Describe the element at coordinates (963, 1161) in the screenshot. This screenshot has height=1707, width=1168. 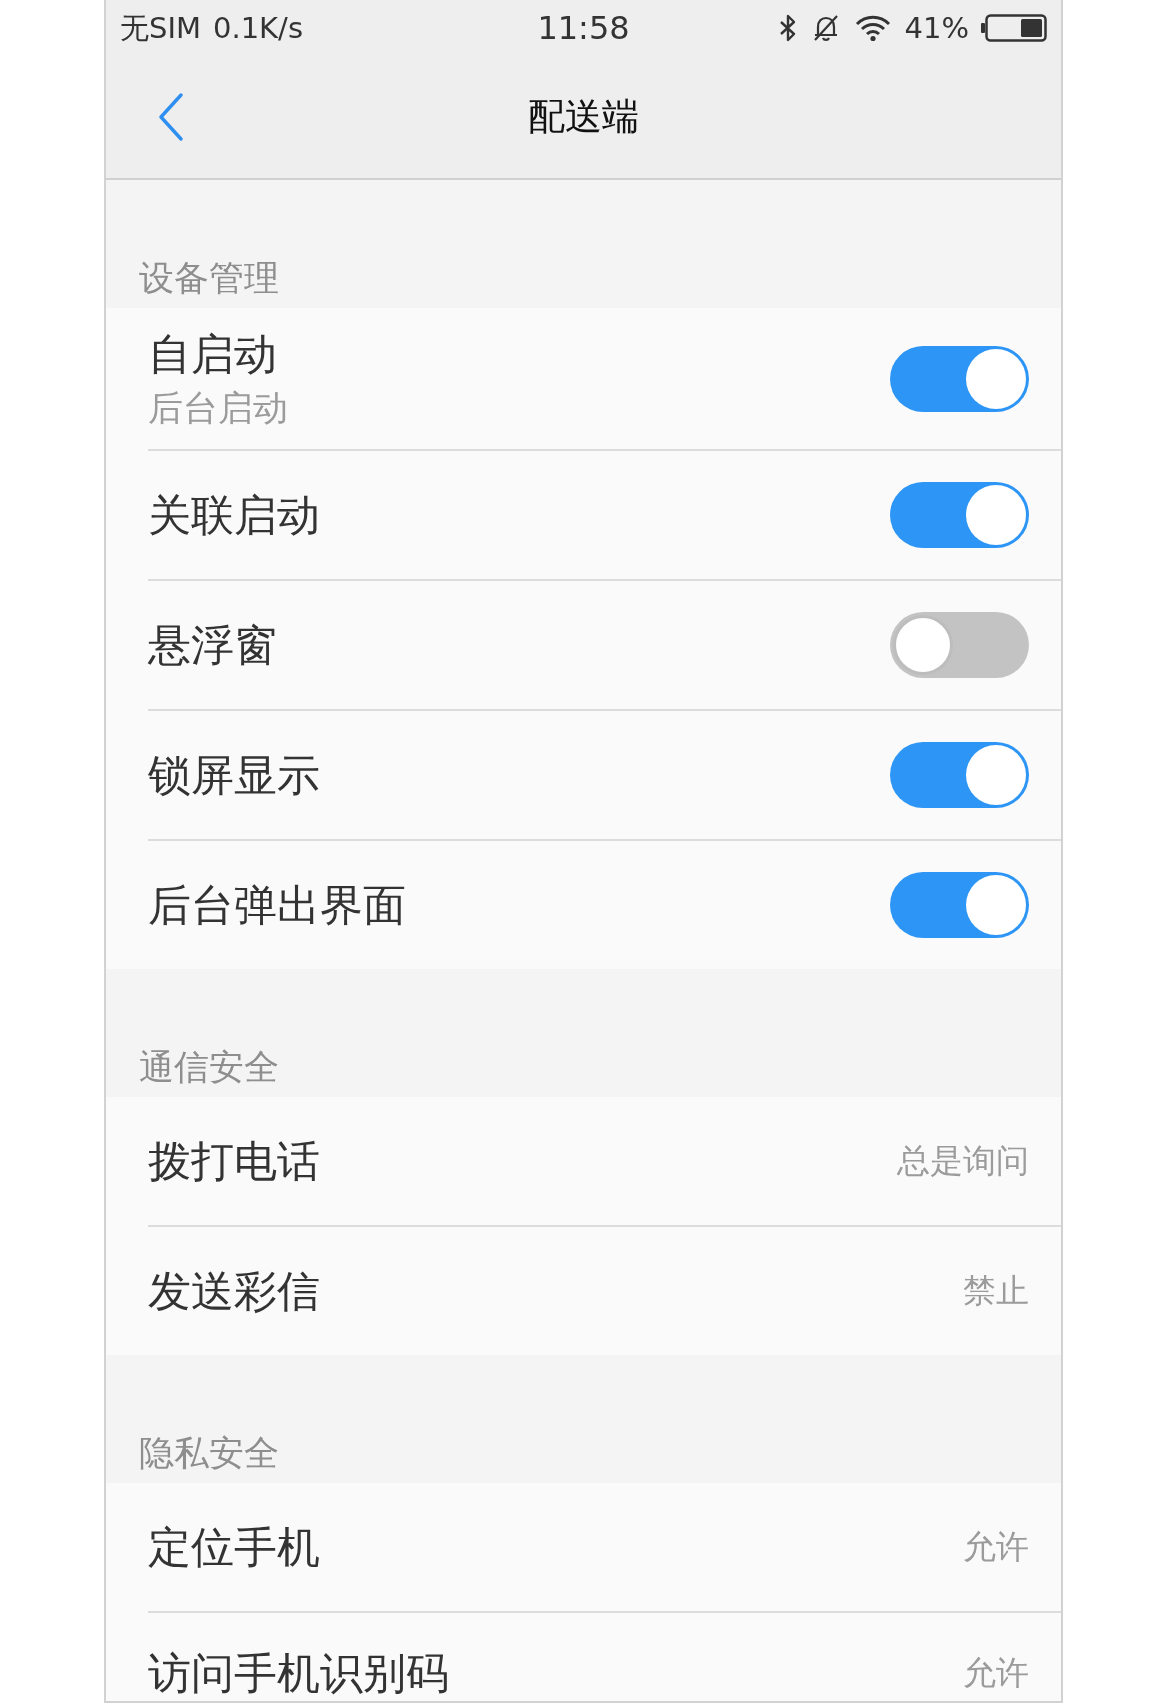
I see `setting-value: 总是询问` at that location.